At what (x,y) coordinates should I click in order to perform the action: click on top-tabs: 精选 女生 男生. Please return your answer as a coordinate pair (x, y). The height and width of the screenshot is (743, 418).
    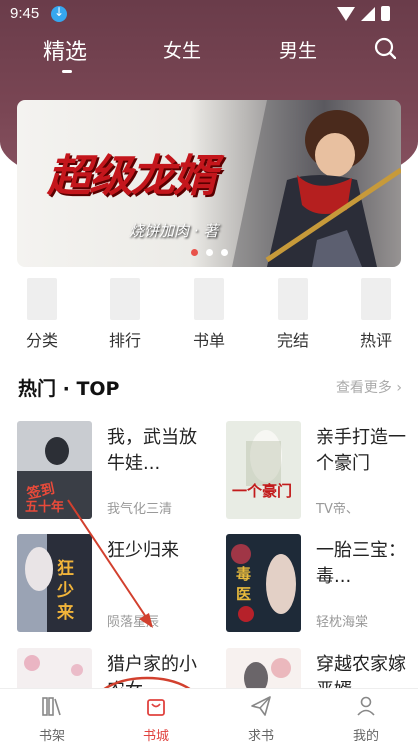
    Looking at the image, I should click on (209, 52).